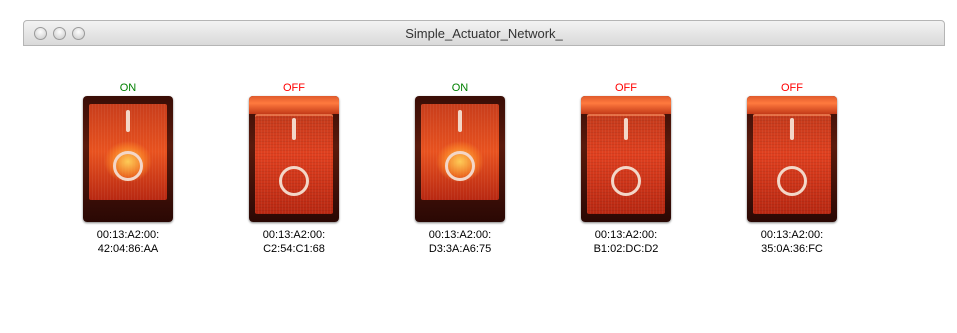 The height and width of the screenshot is (333, 957). I want to click on actuator-switch-1: ON 00:13:A2:00: 42:04:86:AA, so click(128, 187).